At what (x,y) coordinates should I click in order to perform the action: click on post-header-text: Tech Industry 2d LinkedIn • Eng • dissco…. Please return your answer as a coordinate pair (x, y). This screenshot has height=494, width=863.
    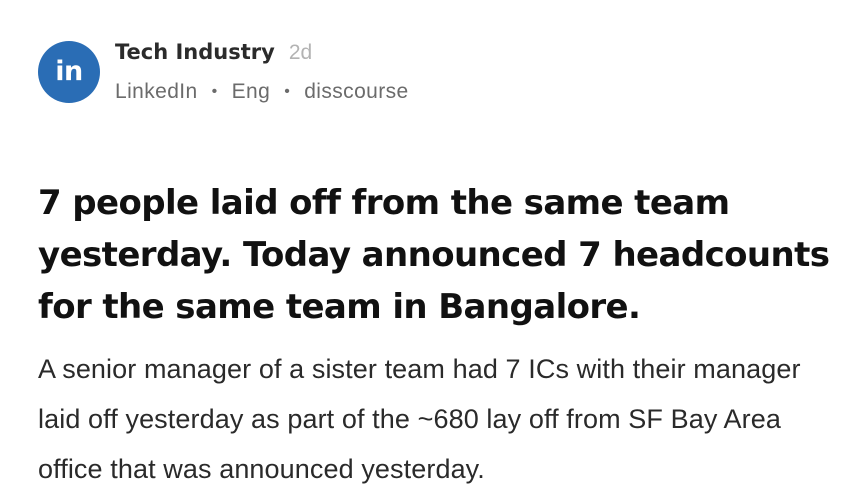
    Looking at the image, I should click on (262, 72).